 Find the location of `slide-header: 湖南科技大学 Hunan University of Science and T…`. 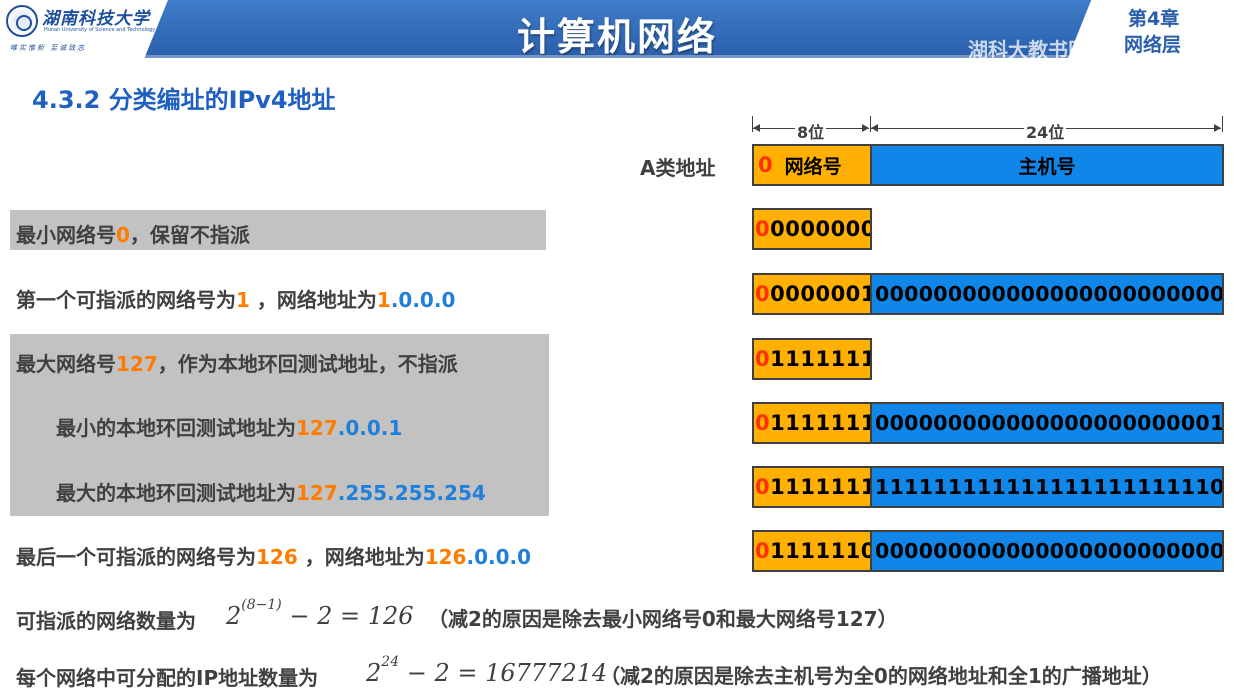

slide-header: 湖南科技大学 Hunan University of Science and T… is located at coordinates (617, 31).